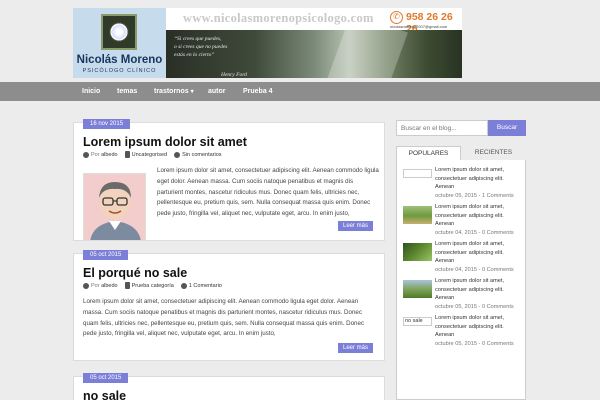 The image size is (600, 400). I want to click on post-comments-link: Sin comentarios, so click(201, 155).